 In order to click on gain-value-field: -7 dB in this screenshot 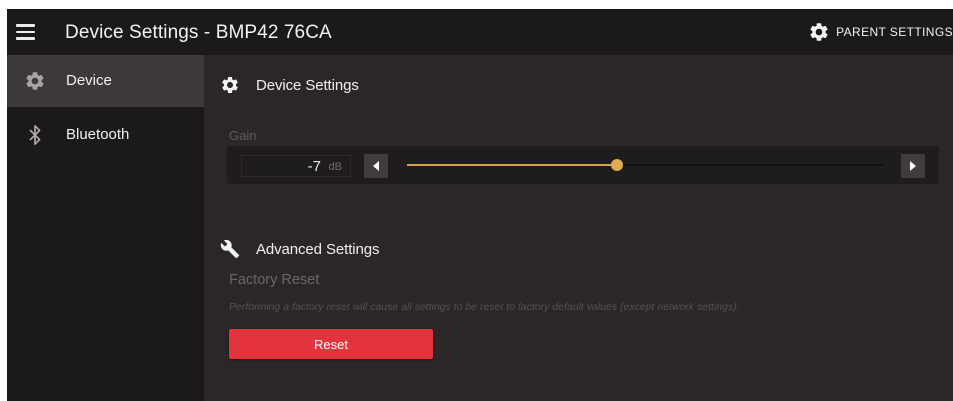, I will do `click(296, 166)`.